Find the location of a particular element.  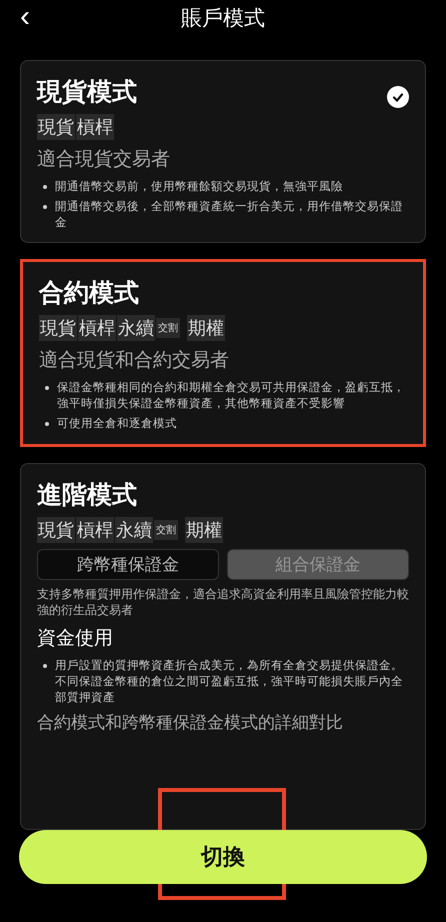

mode-title: 合約模式 is located at coordinates (89, 293).